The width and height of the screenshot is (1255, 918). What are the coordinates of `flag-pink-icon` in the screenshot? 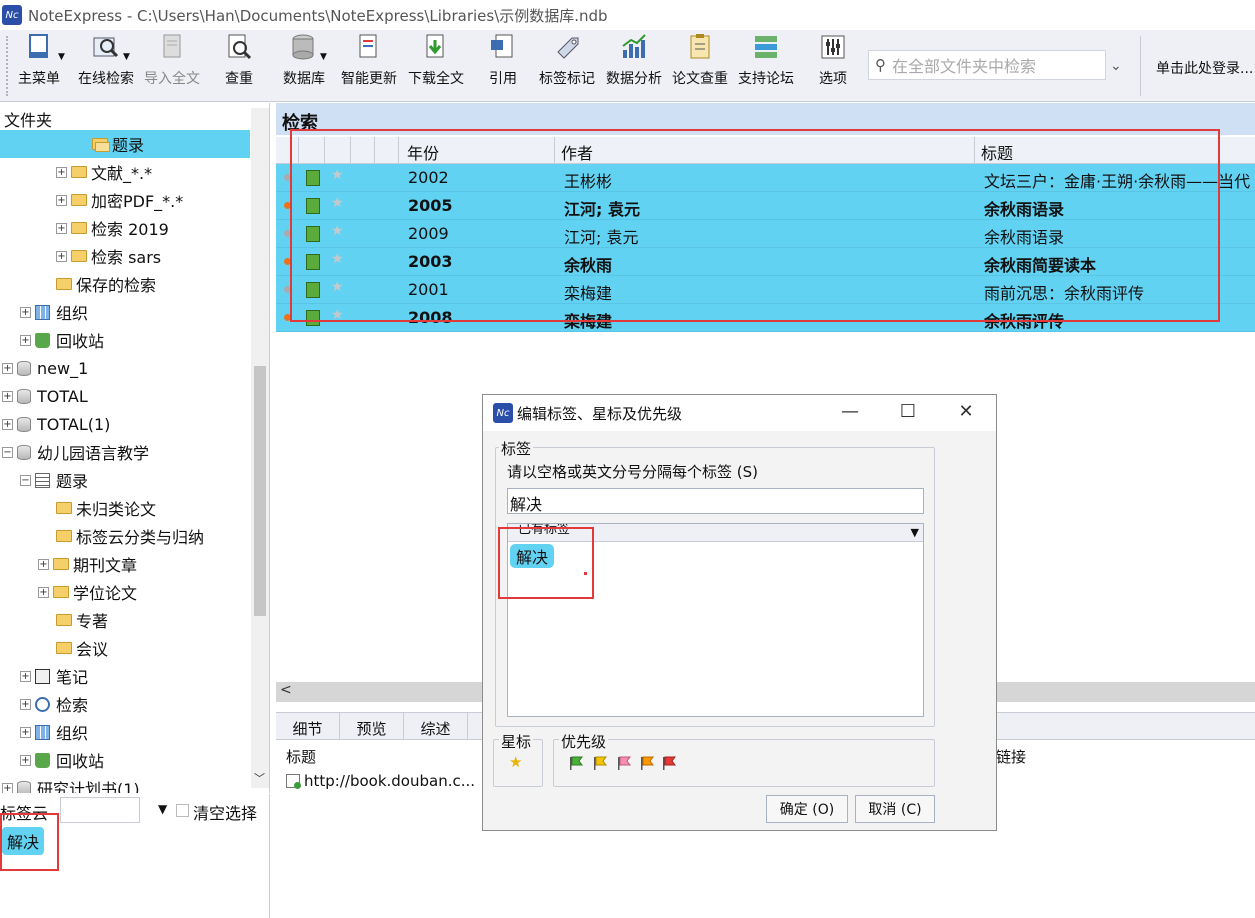 It's located at (624, 763).